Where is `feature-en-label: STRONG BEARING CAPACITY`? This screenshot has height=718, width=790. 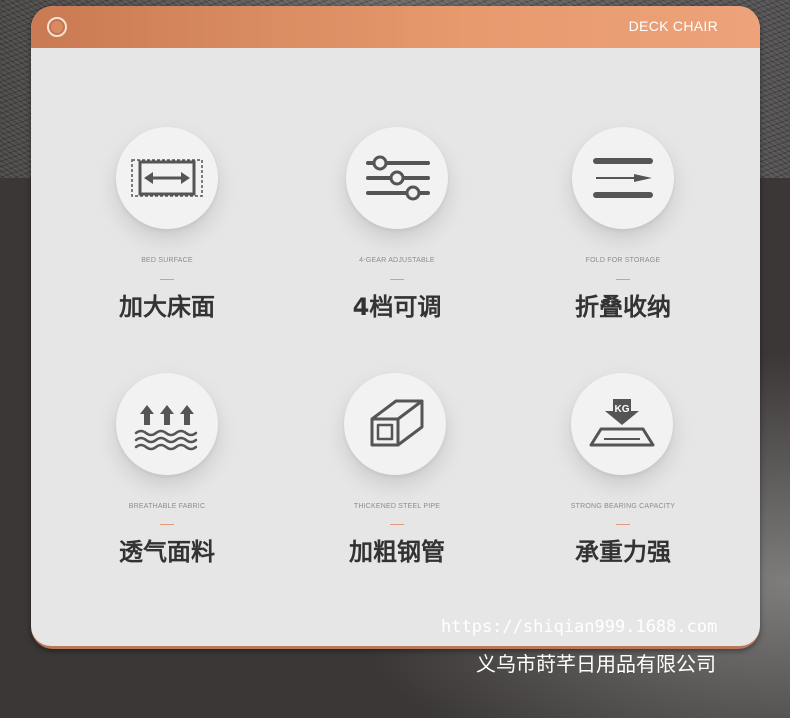
feature-en-label: STRONG BEARING CAPACITY is located at coordinates (623, 506).